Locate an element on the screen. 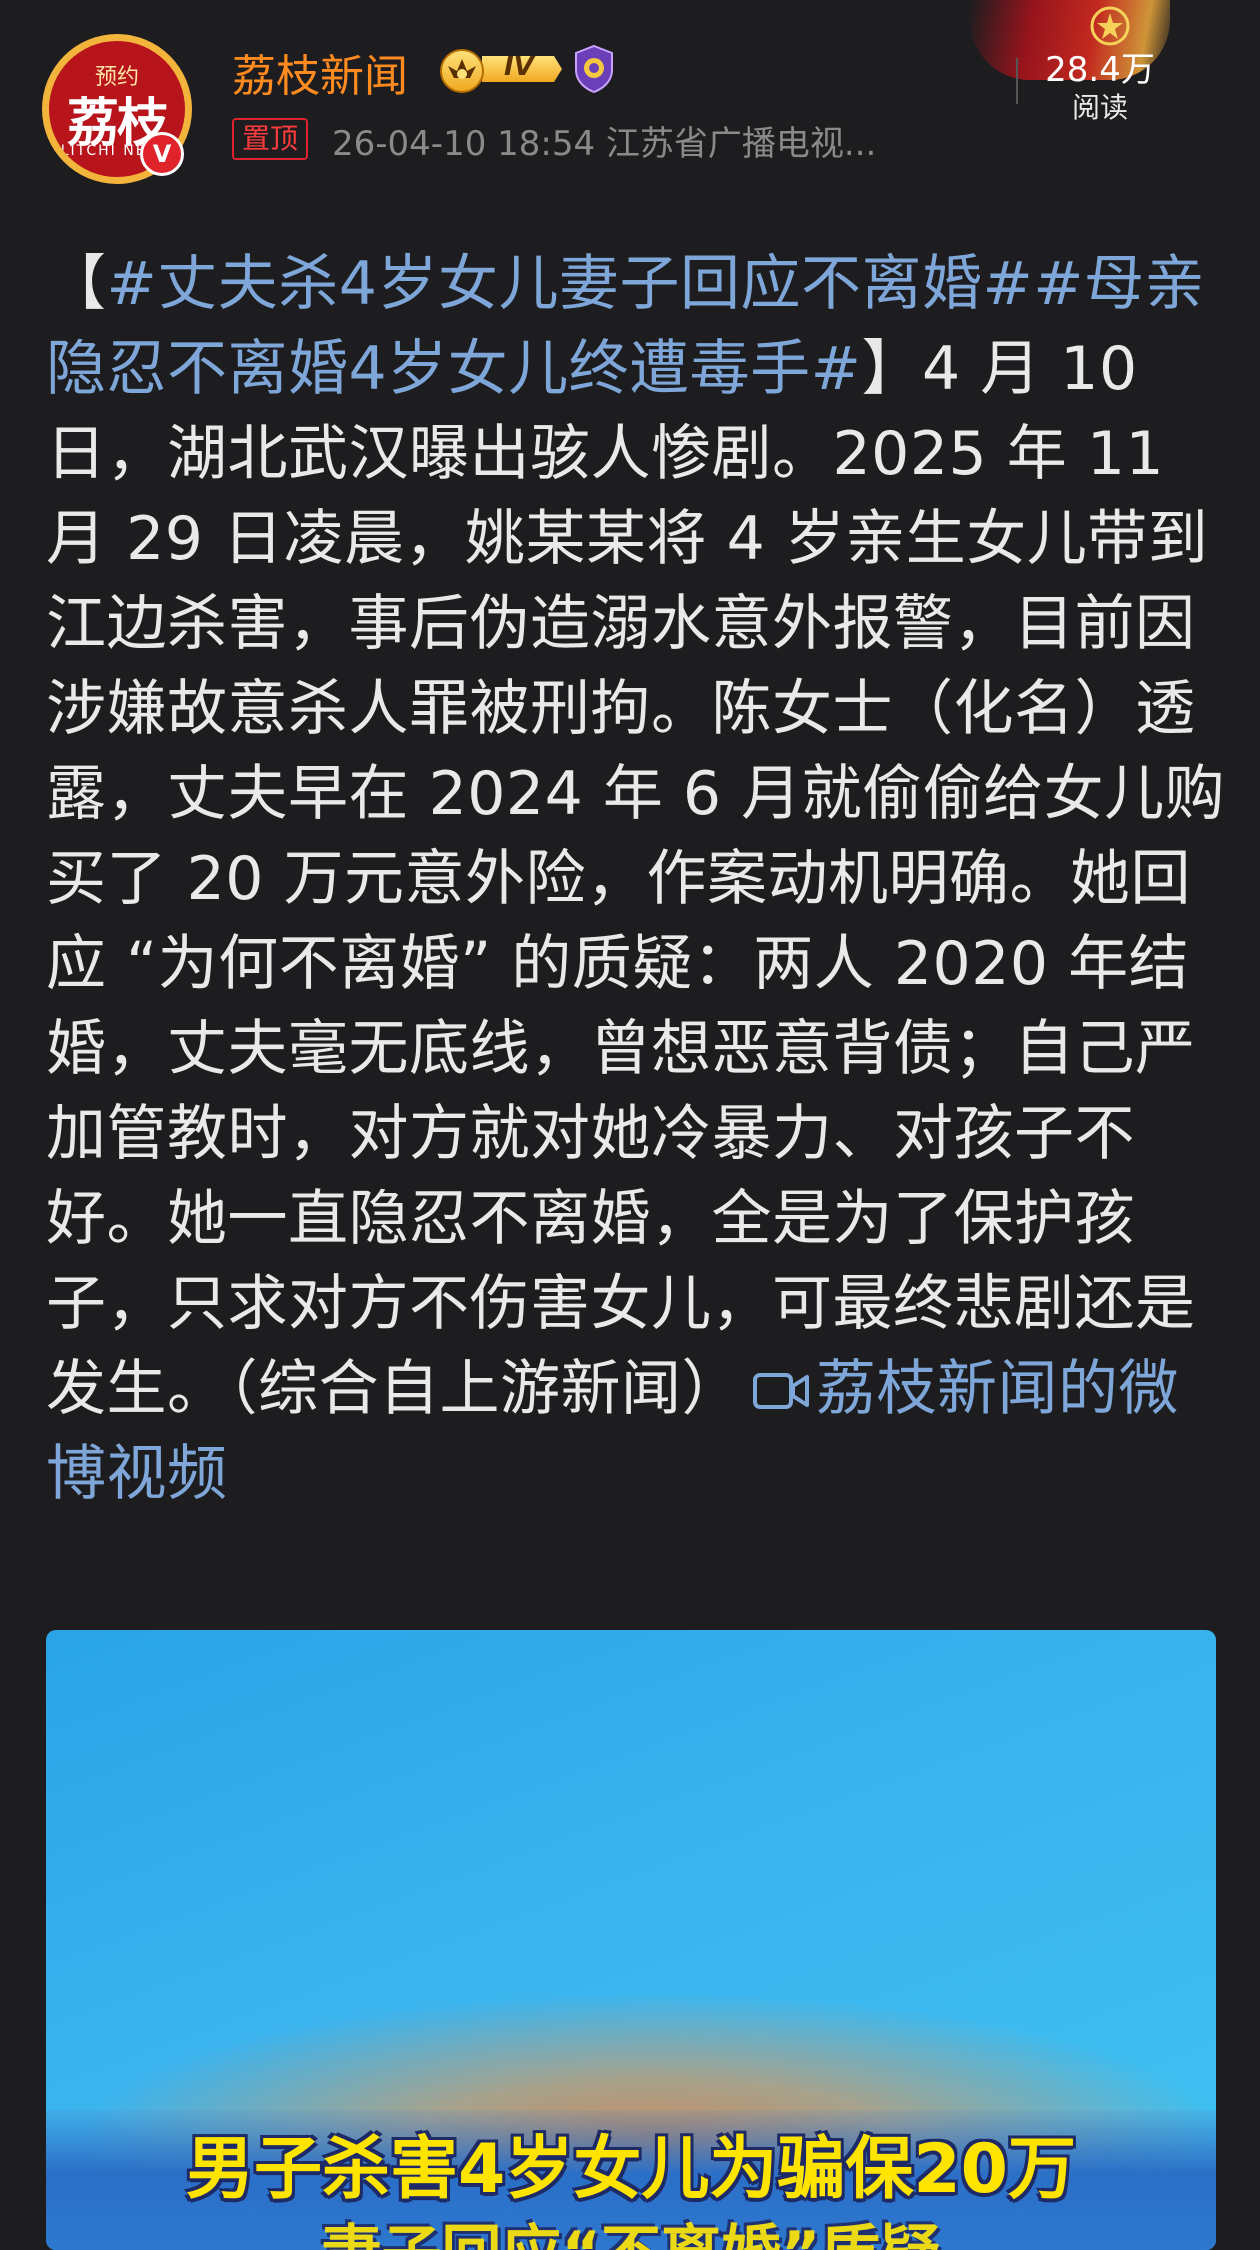  crown-badge-icon is located at coordinates (499, 69).